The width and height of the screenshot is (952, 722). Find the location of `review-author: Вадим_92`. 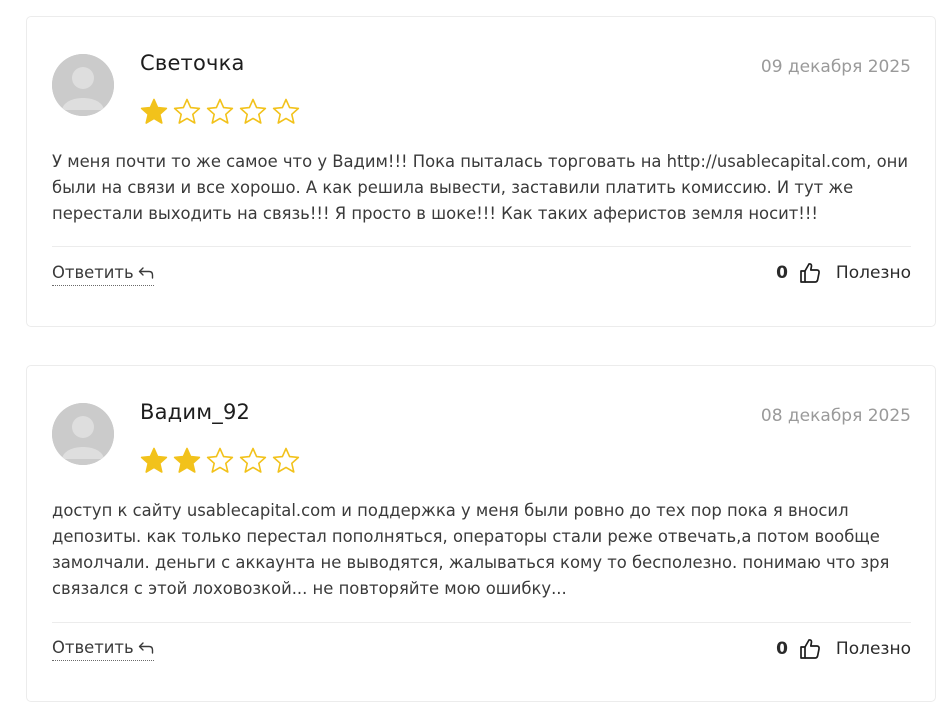

review-author: Вадим_92 is located at coordinates (195, 412).